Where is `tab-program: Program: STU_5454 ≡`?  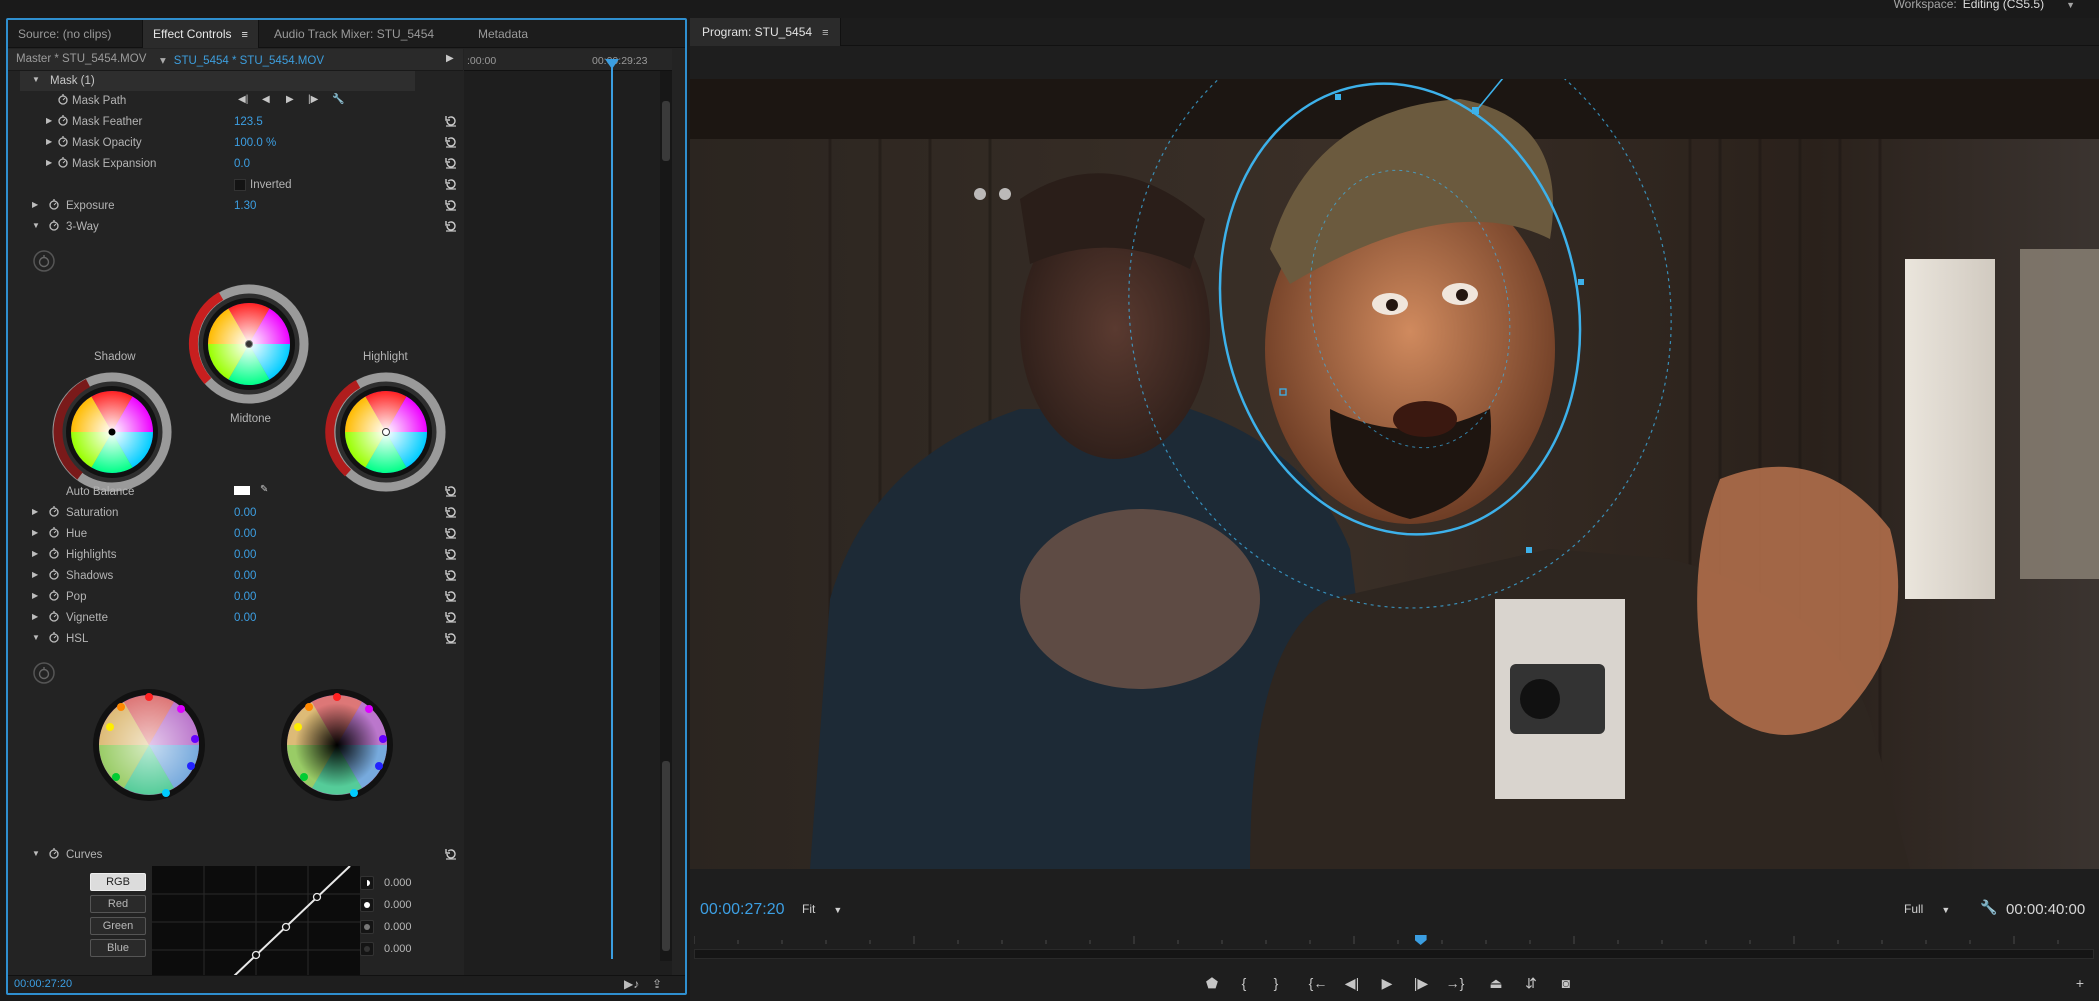
tab-program: Program: STU_5454 ≡ is located at coordinates (766, 32).